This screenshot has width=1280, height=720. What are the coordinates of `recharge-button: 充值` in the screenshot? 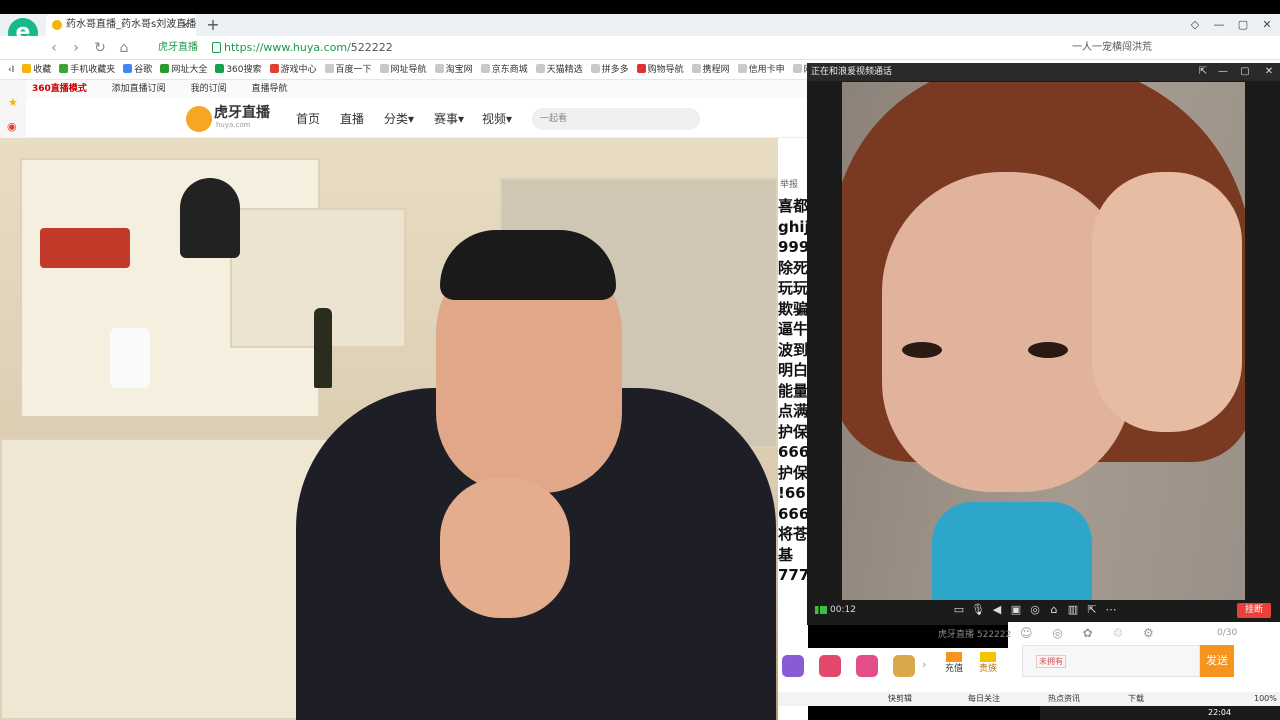 It's located at (954, 663).